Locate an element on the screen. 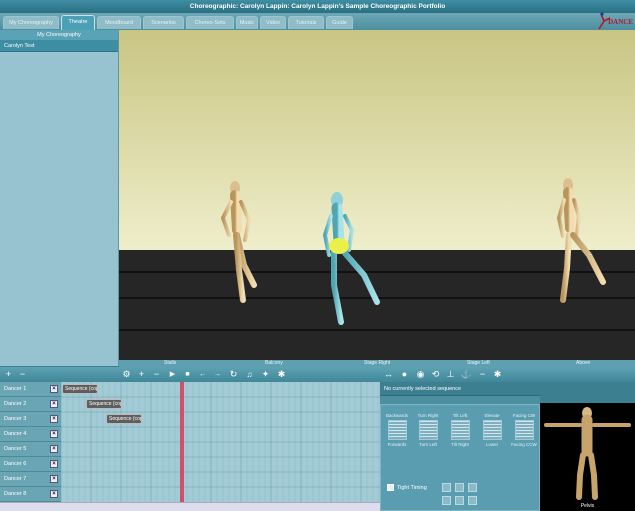  arrow-left-icon is located at coordinates (446, 500).